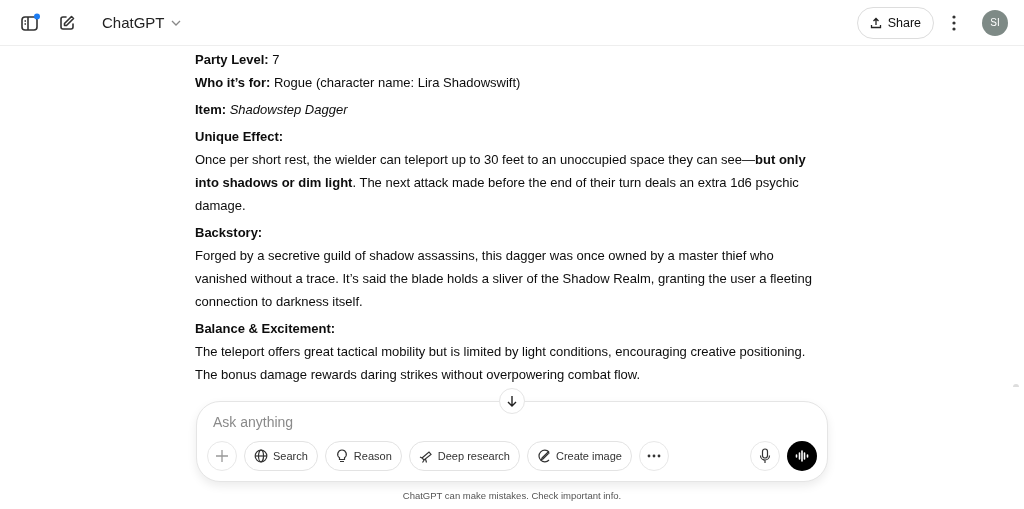  I want to click on plus-icon, so click(222, 456).